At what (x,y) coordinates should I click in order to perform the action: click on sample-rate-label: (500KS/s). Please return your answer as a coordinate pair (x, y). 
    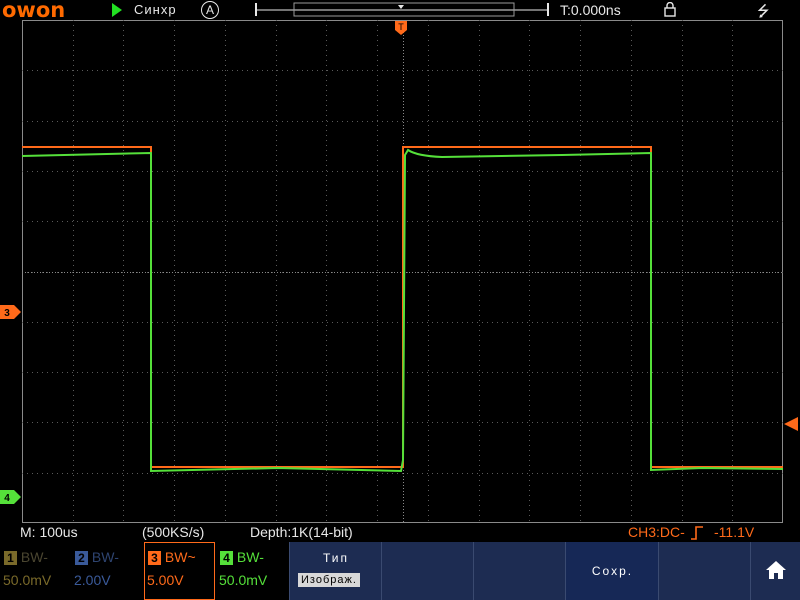
    Looking at the image, I should click on (173, 532).